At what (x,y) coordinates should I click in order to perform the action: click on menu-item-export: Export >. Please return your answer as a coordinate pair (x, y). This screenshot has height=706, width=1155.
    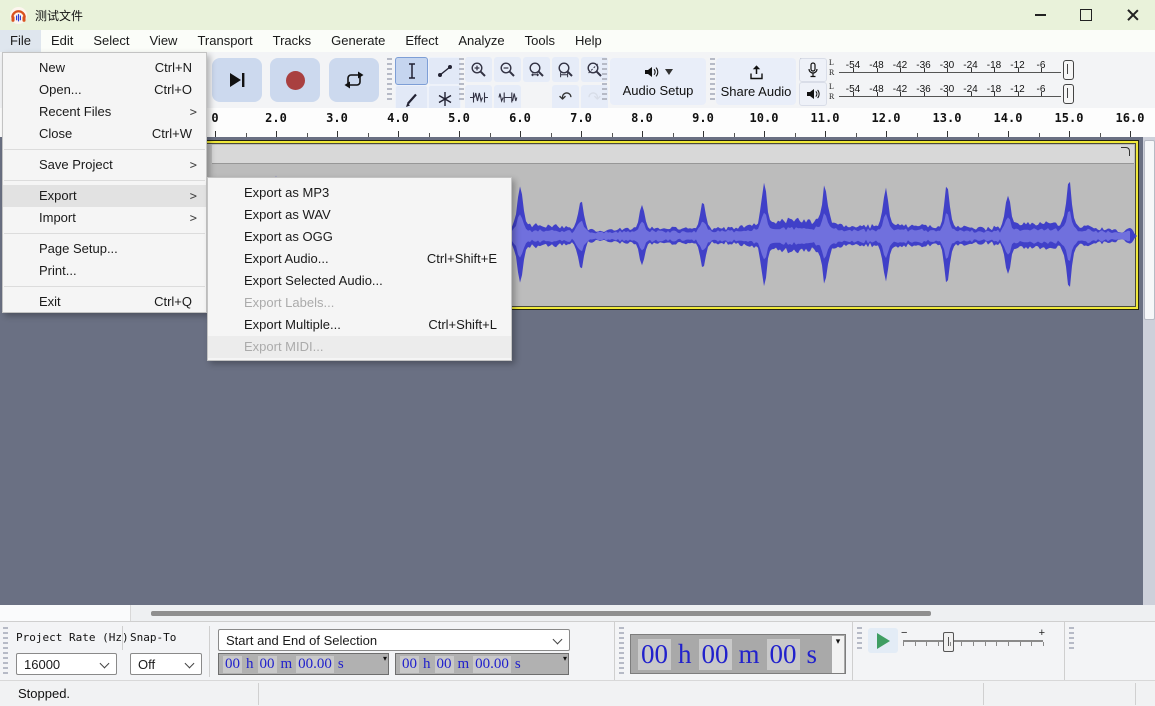
    Looking at the image, I should click on (104, 196).